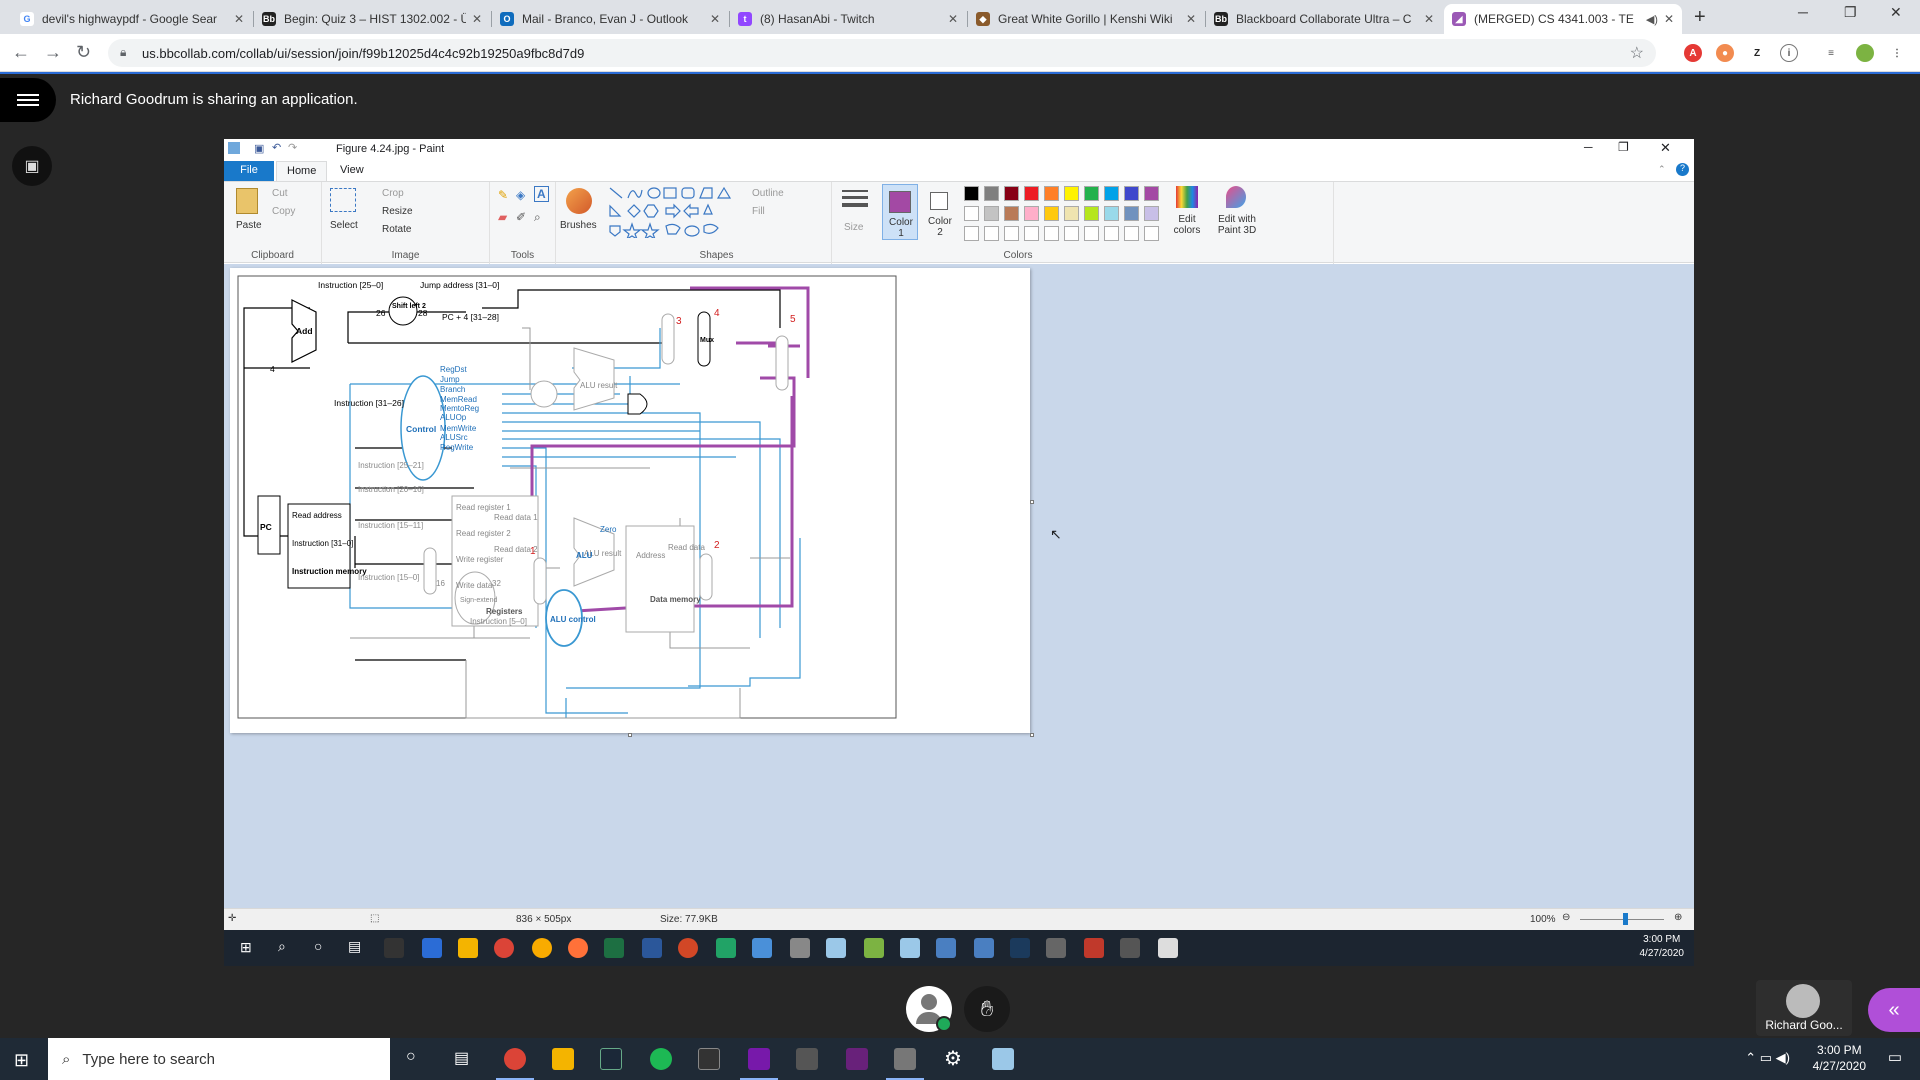 The width and height of the screenshot is (1920, 1080). I want to click on bookmark-star-icon: ☆, so click(1637, 53).